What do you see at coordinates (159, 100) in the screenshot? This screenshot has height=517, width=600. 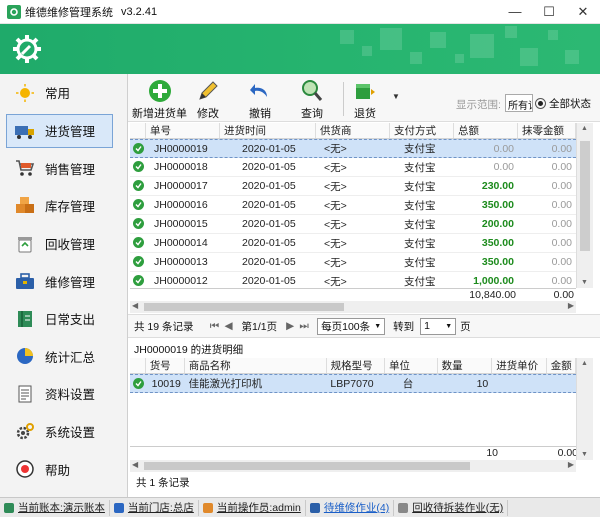 I see `new-purchase-button: 新增进货单` at bounding box center [159, 100].